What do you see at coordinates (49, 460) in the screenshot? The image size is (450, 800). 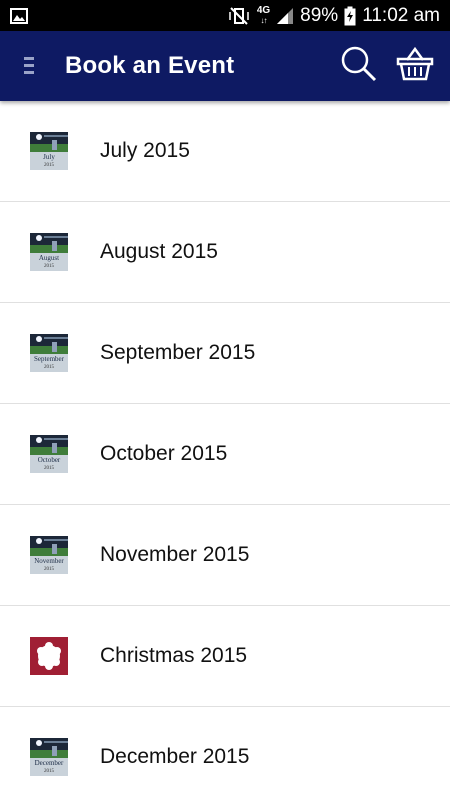 I see `thumbnail-caption: October` at bounding box center [49, 460].